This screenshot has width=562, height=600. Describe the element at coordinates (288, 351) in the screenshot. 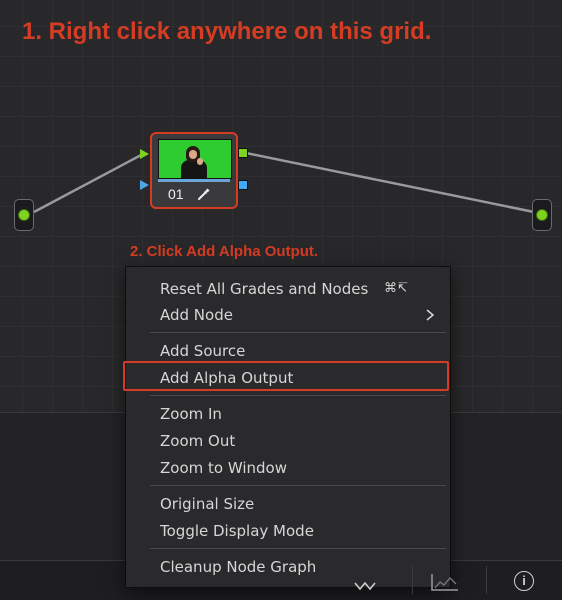

I see `menu-item-add-source: Add Source` at that location.